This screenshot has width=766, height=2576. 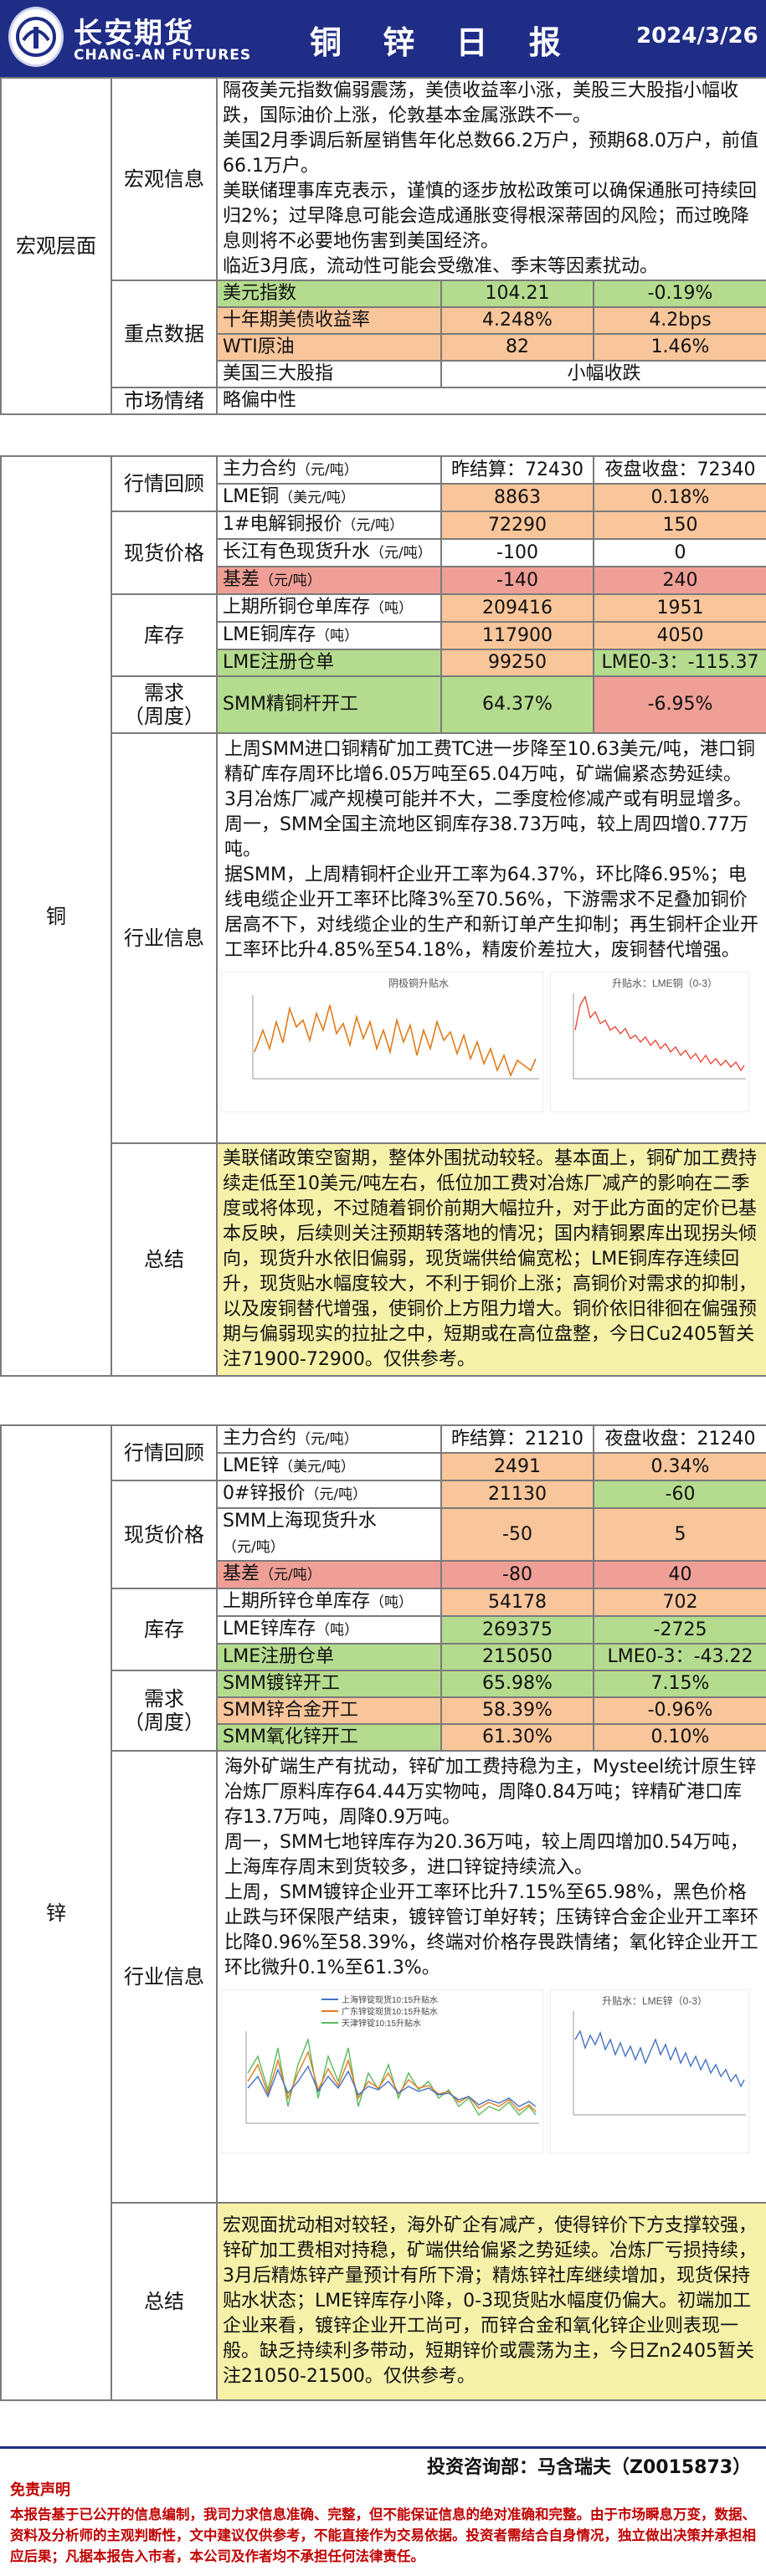 I want to click on zinc-stock-v2: 702, so click(x=679, y=1602).